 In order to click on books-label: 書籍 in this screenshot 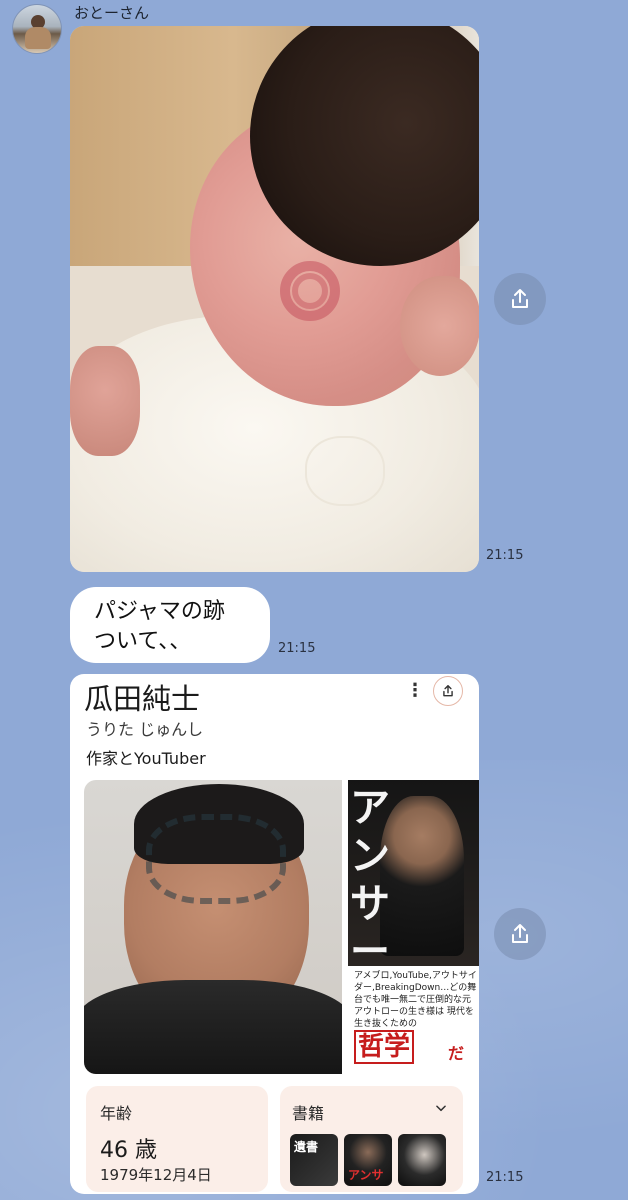, I will do `click(308, 1113)`.